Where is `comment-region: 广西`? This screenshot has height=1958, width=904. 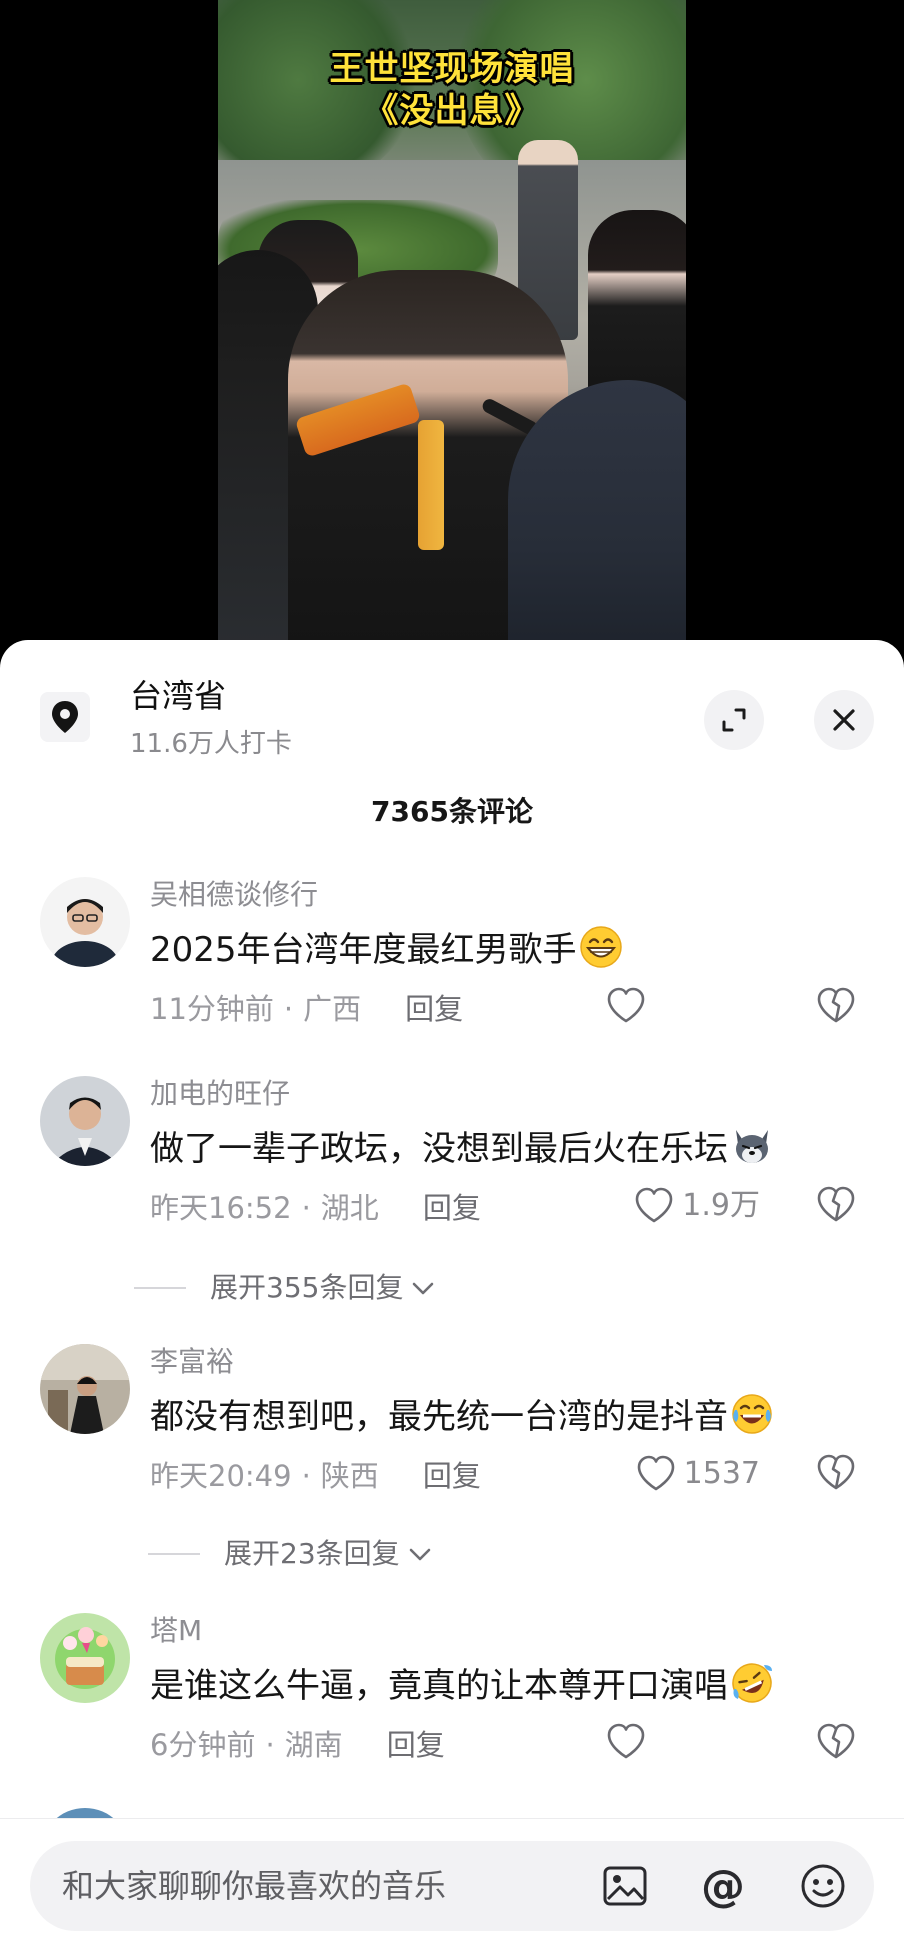 comment-region: 广西 is located at coordinates (332, 1009).